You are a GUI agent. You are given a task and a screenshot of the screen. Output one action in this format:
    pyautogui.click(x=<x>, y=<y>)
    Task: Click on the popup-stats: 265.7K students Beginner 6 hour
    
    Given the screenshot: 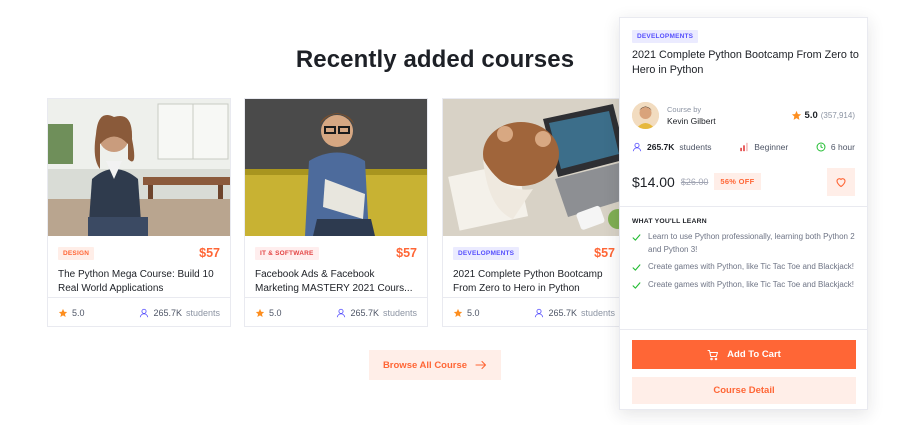 What is the action you would take?
    pyautogui.click(x=743, y=147)
    